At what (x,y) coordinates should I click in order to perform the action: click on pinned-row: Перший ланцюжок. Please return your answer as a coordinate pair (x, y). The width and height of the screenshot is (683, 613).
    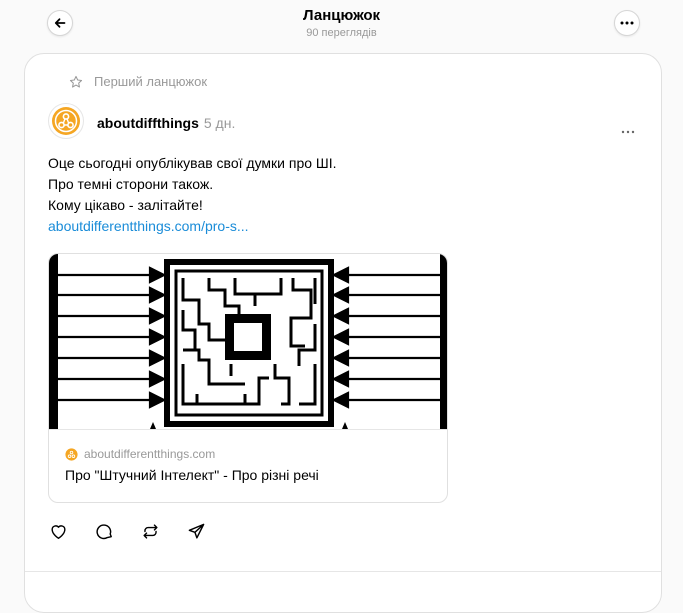
    Looking at the image, I should click on (138, 81).